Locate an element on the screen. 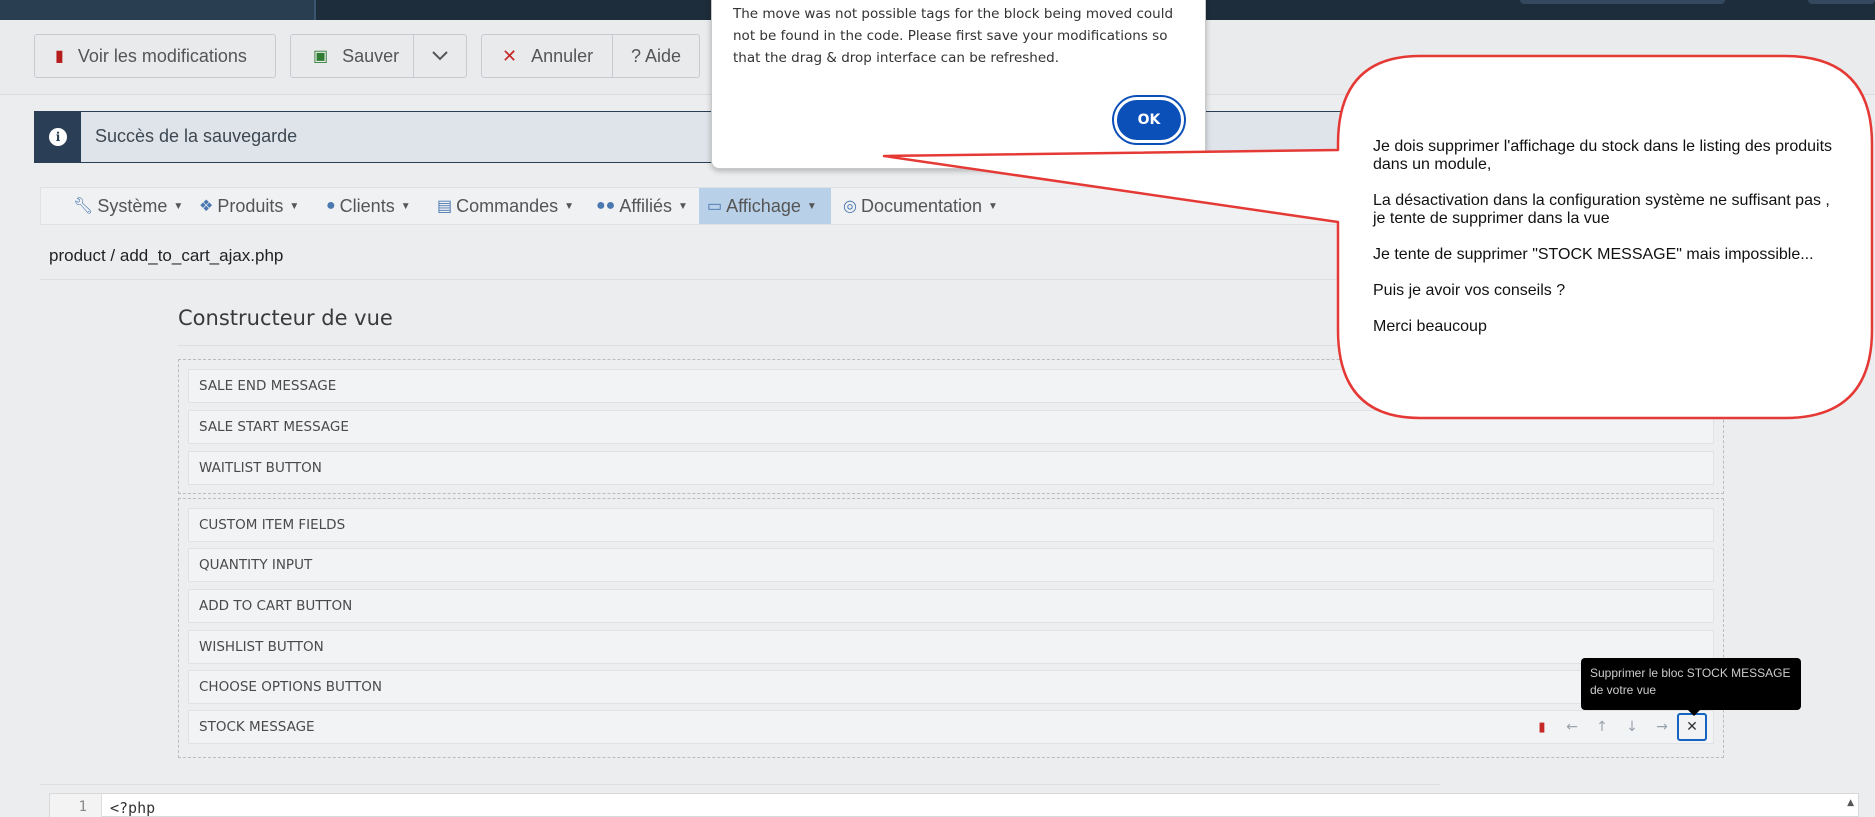 The height and width of the screenshot is (817, 1875). block-actions: ▮ ← ↑ ↓ → ✕ is located at coordinates (1617, 727).